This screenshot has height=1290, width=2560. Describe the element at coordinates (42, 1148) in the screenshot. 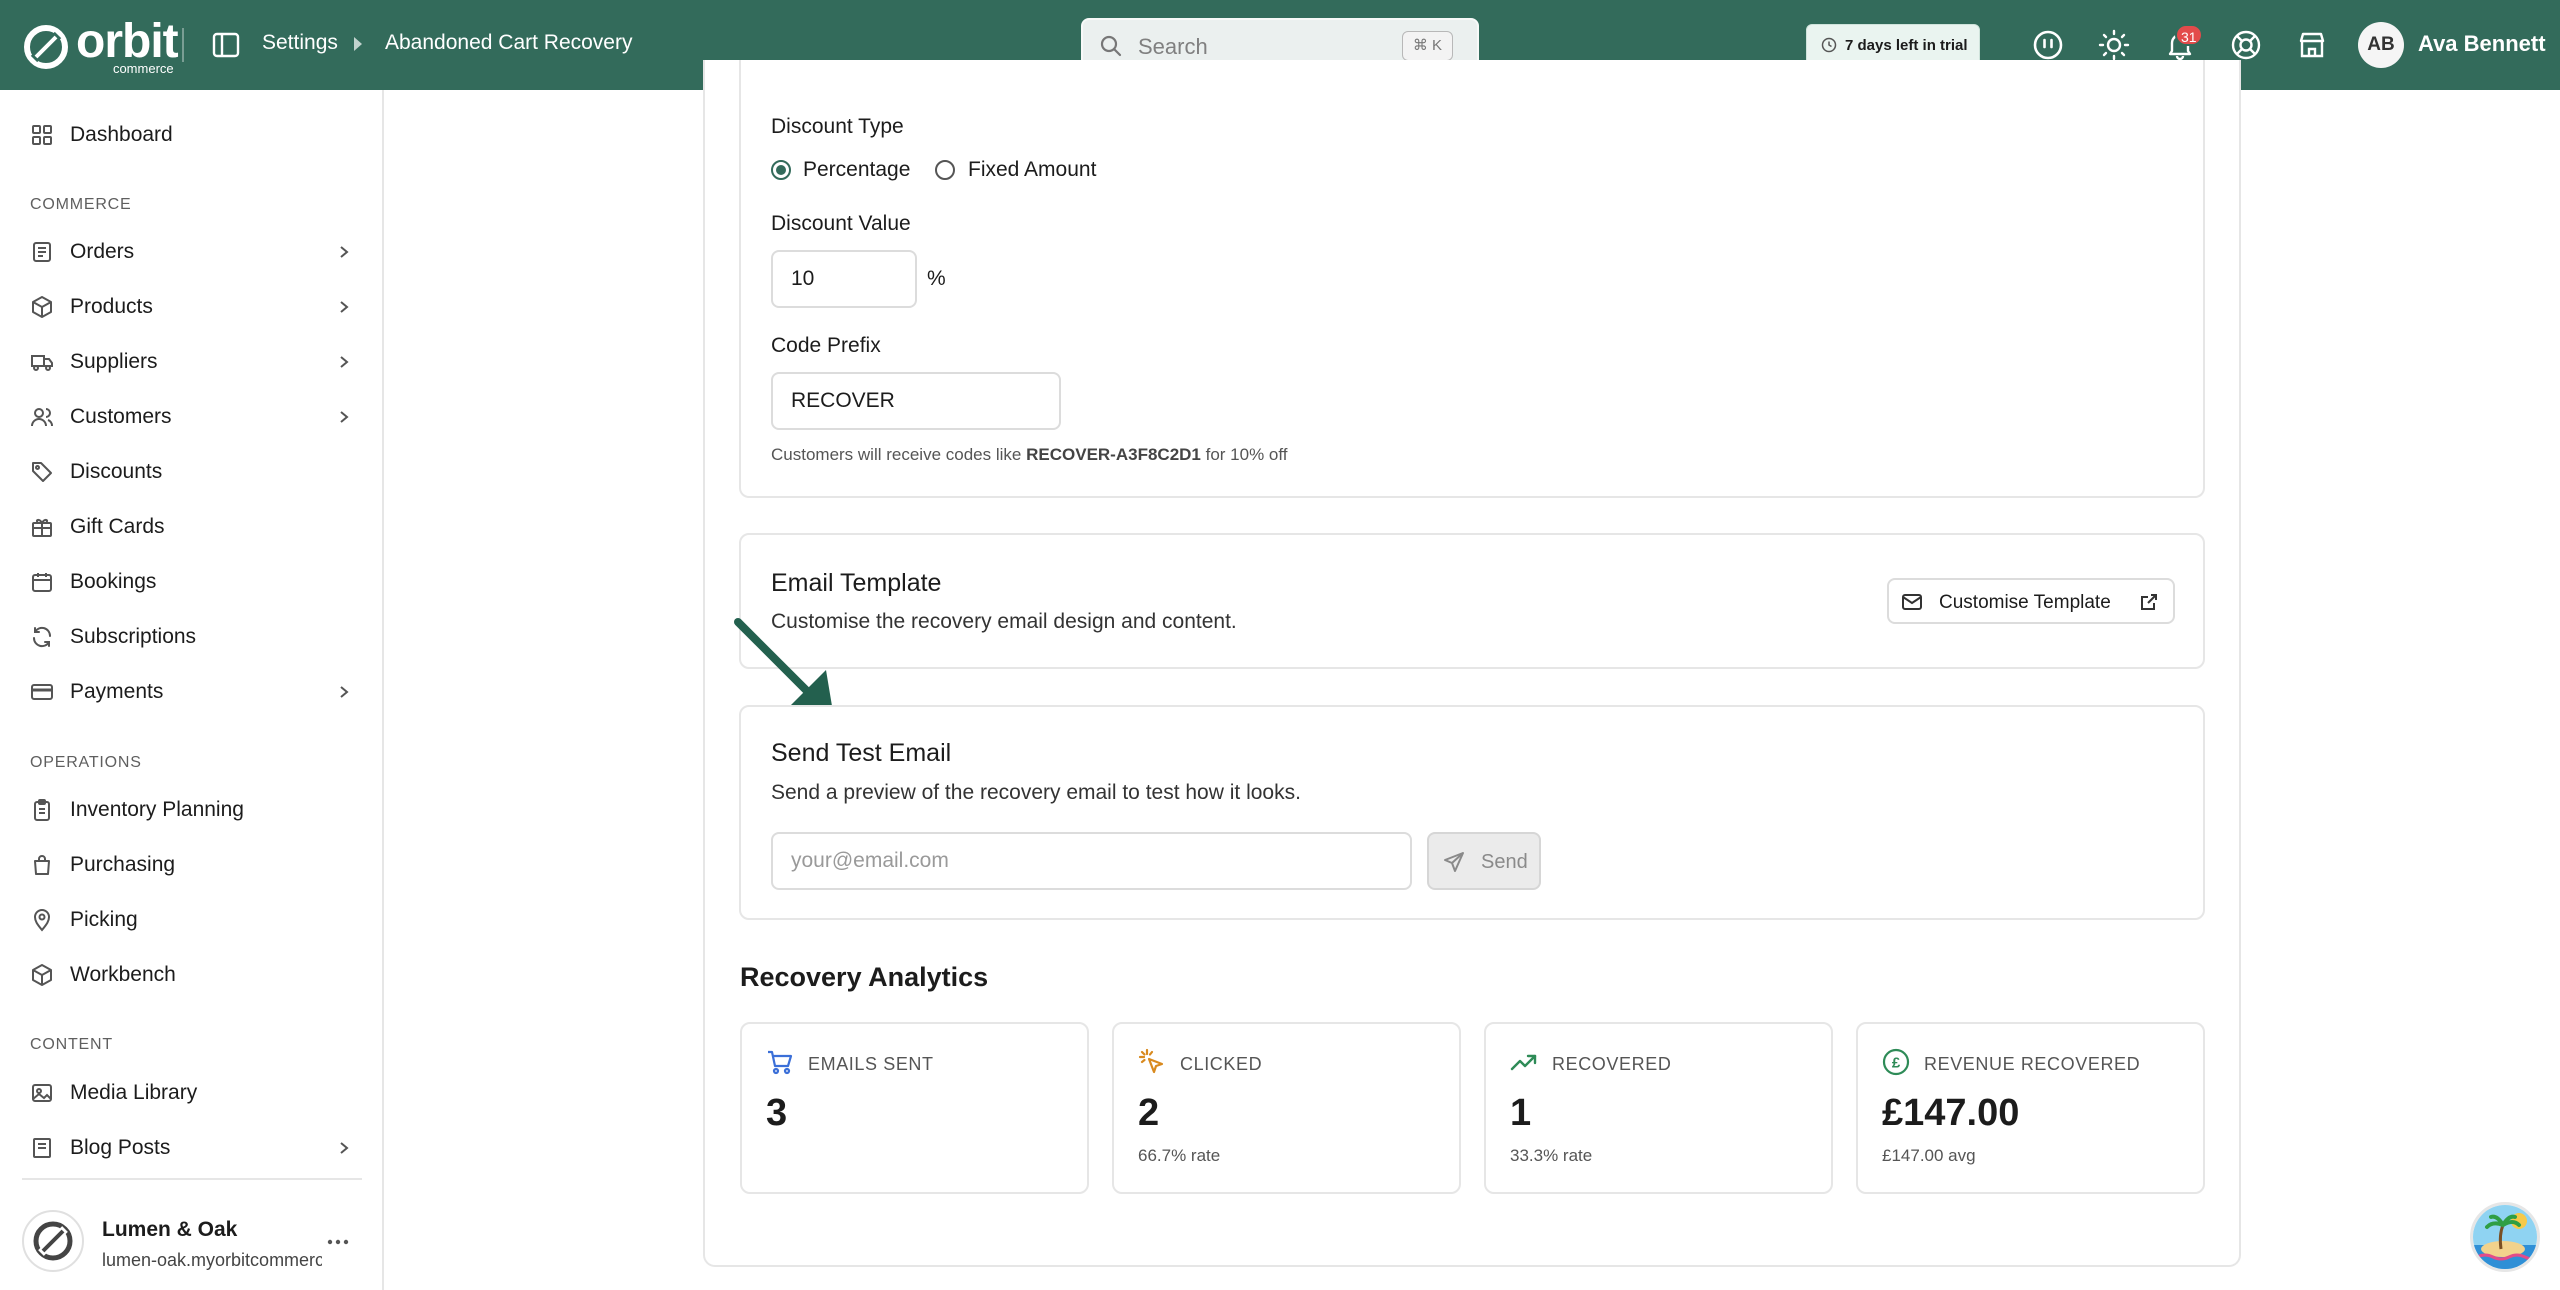

I see `newspaper-icon` at that location.